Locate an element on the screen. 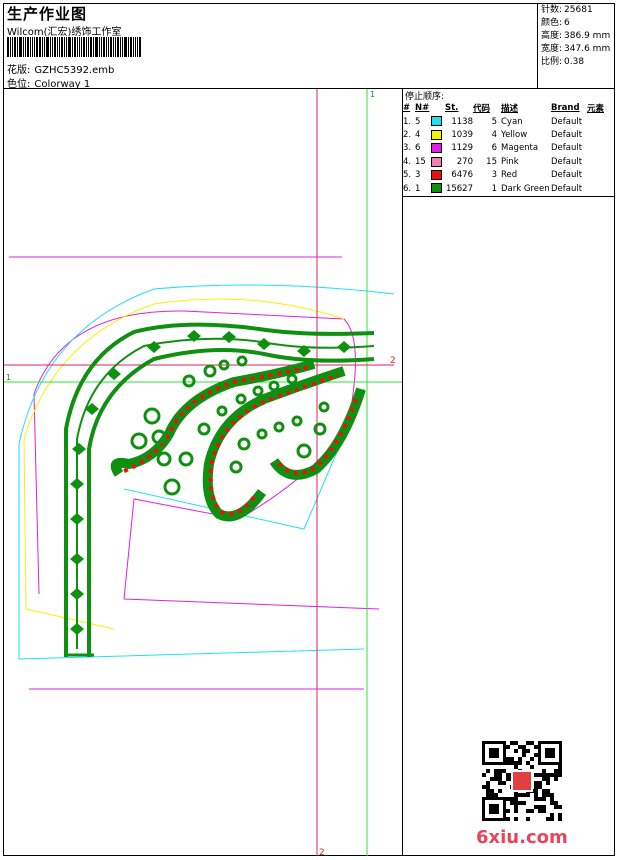 This screenshot has height=860, width=620. col-brand: Brand is located at coordinates (565, 107).